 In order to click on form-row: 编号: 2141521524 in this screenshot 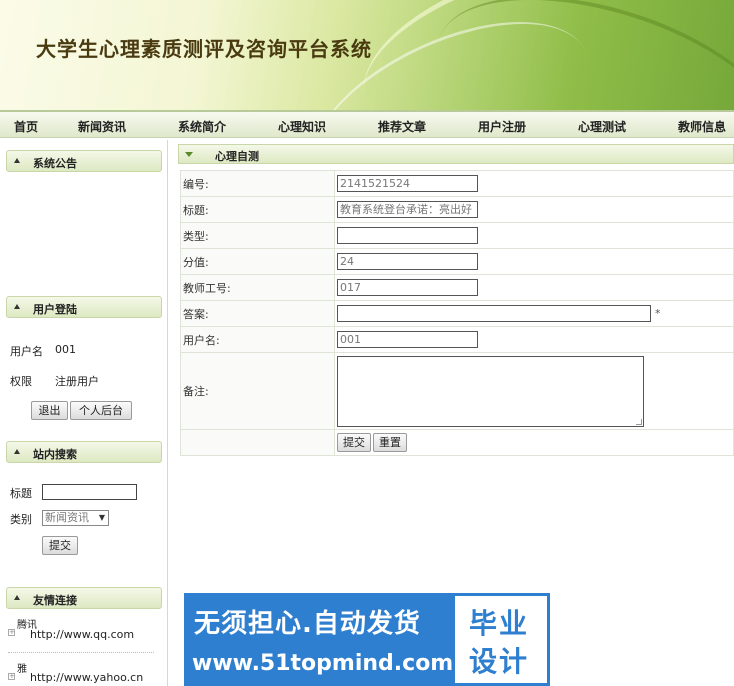, I will do `click(457, 183)`.